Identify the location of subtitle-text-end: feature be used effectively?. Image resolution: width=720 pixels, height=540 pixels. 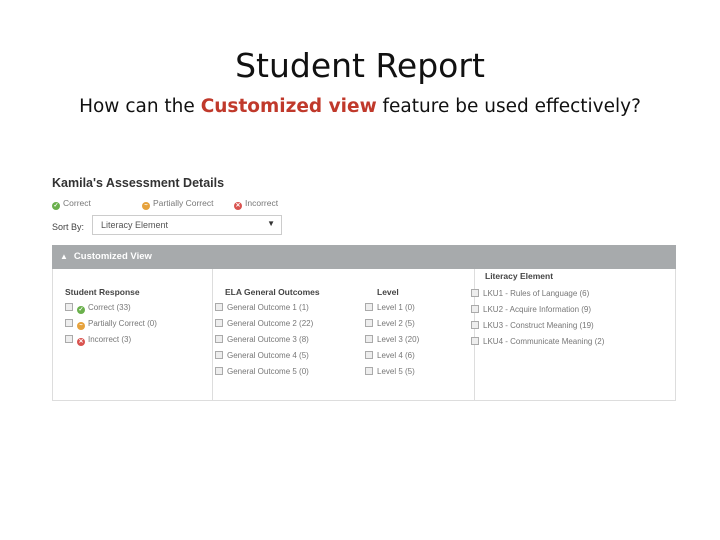
(508, 106).